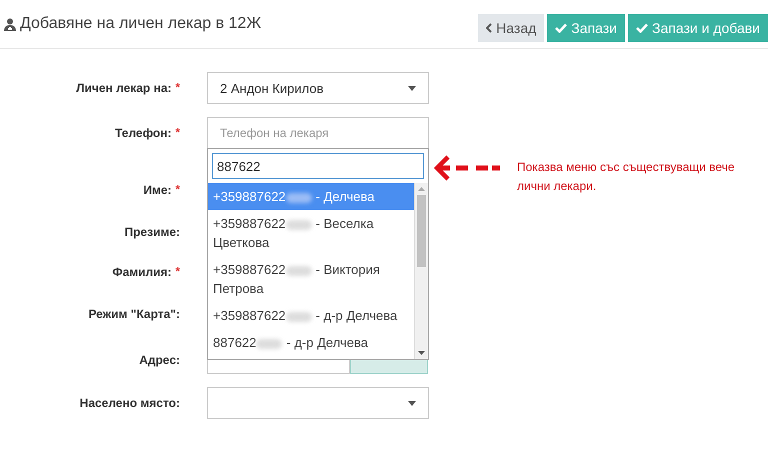 Image resolution: width=768 pixels, height=451 pixels. What do you see at coordinates (421, 353) in the screenshot?
I see `scroll-down-icon` at bounding box center [421, 353].